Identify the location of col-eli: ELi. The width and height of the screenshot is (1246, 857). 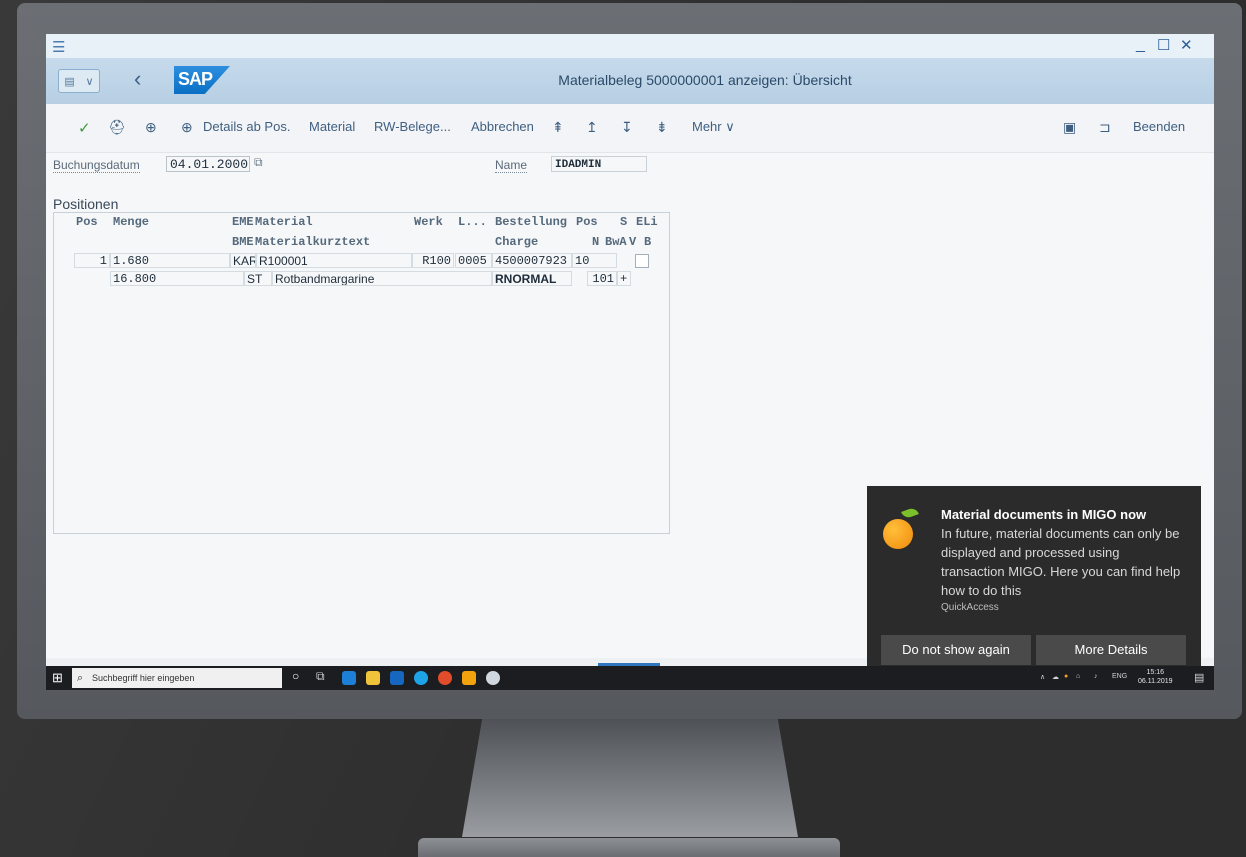
(647, 222).